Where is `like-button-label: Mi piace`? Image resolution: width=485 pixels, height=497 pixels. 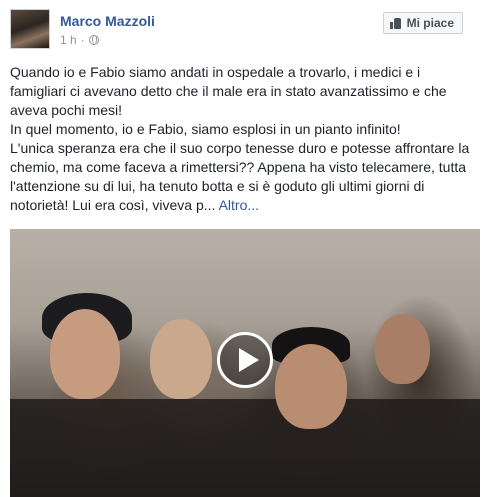
like-button-label: Mi piace is located at coordinates (430, 23).